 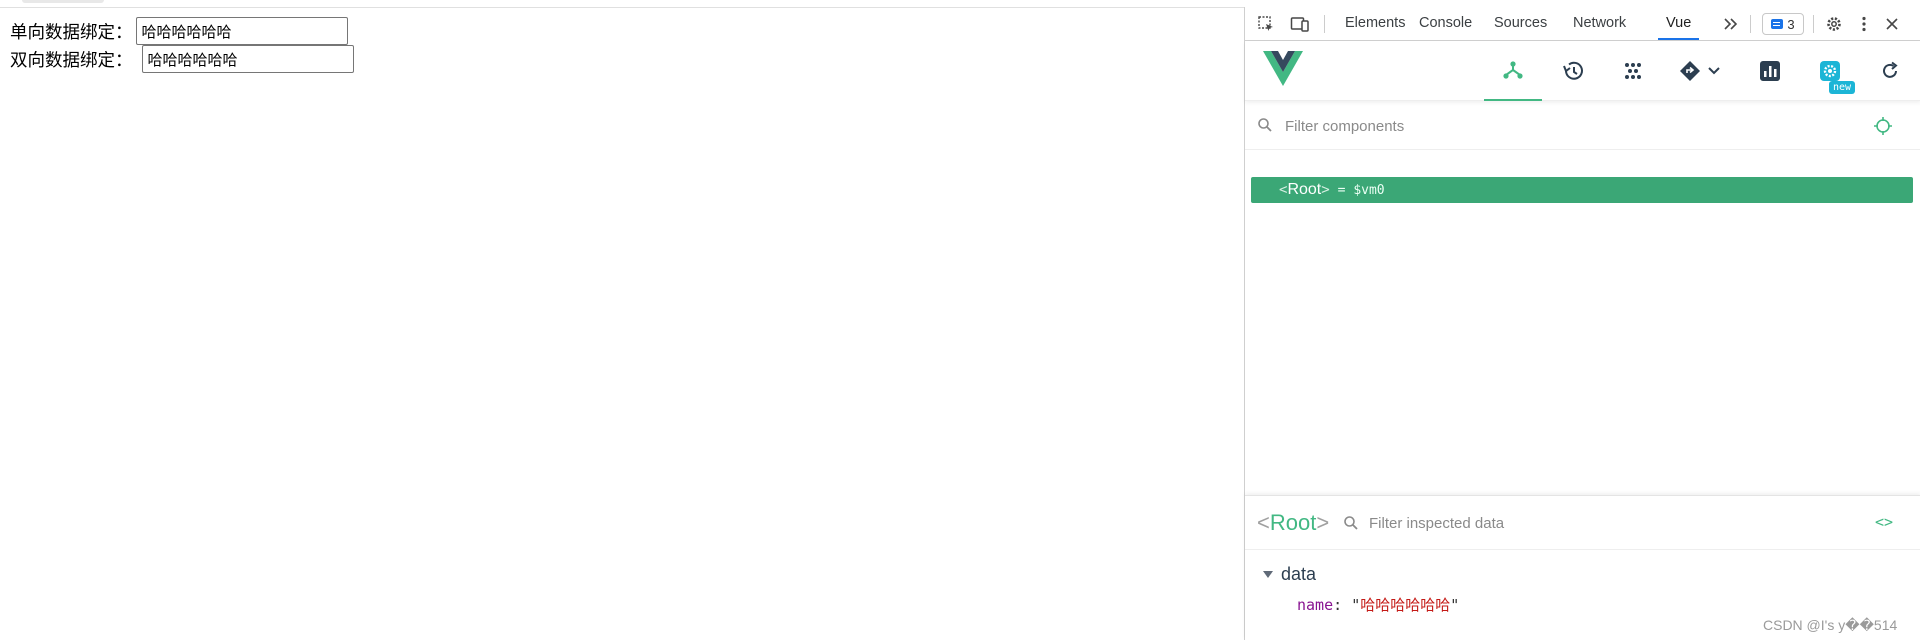 What do you see at coordinates (1791, 24) in the screenshot?
I see `issues-count: 3` at bounding box center [1791, 24].